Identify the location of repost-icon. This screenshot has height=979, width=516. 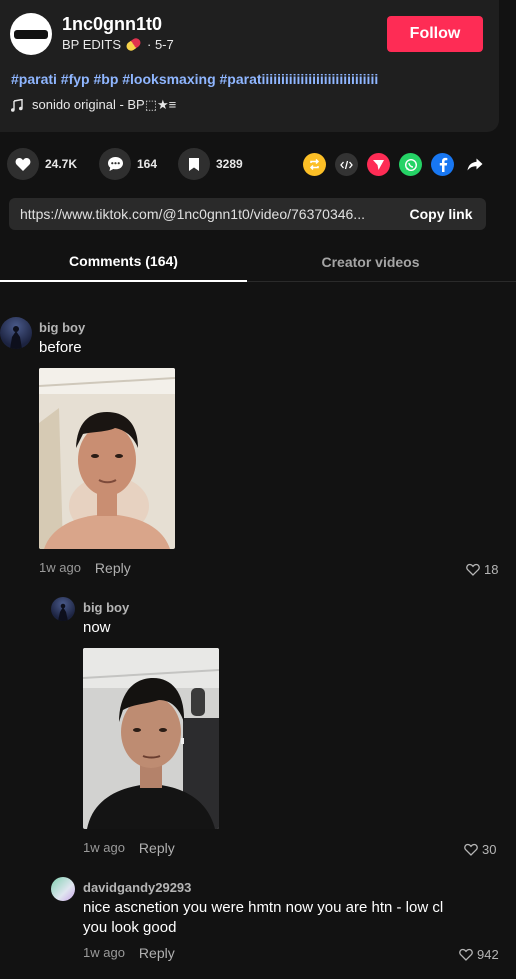
(314, 164).